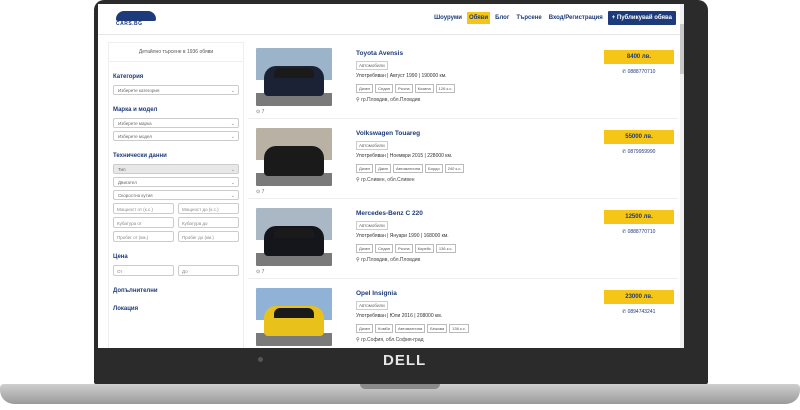 The image size is (800, 410). Describe the element at coordinates (384, 328) in the screenshot. I see `listing-tag: Комби` at that location.